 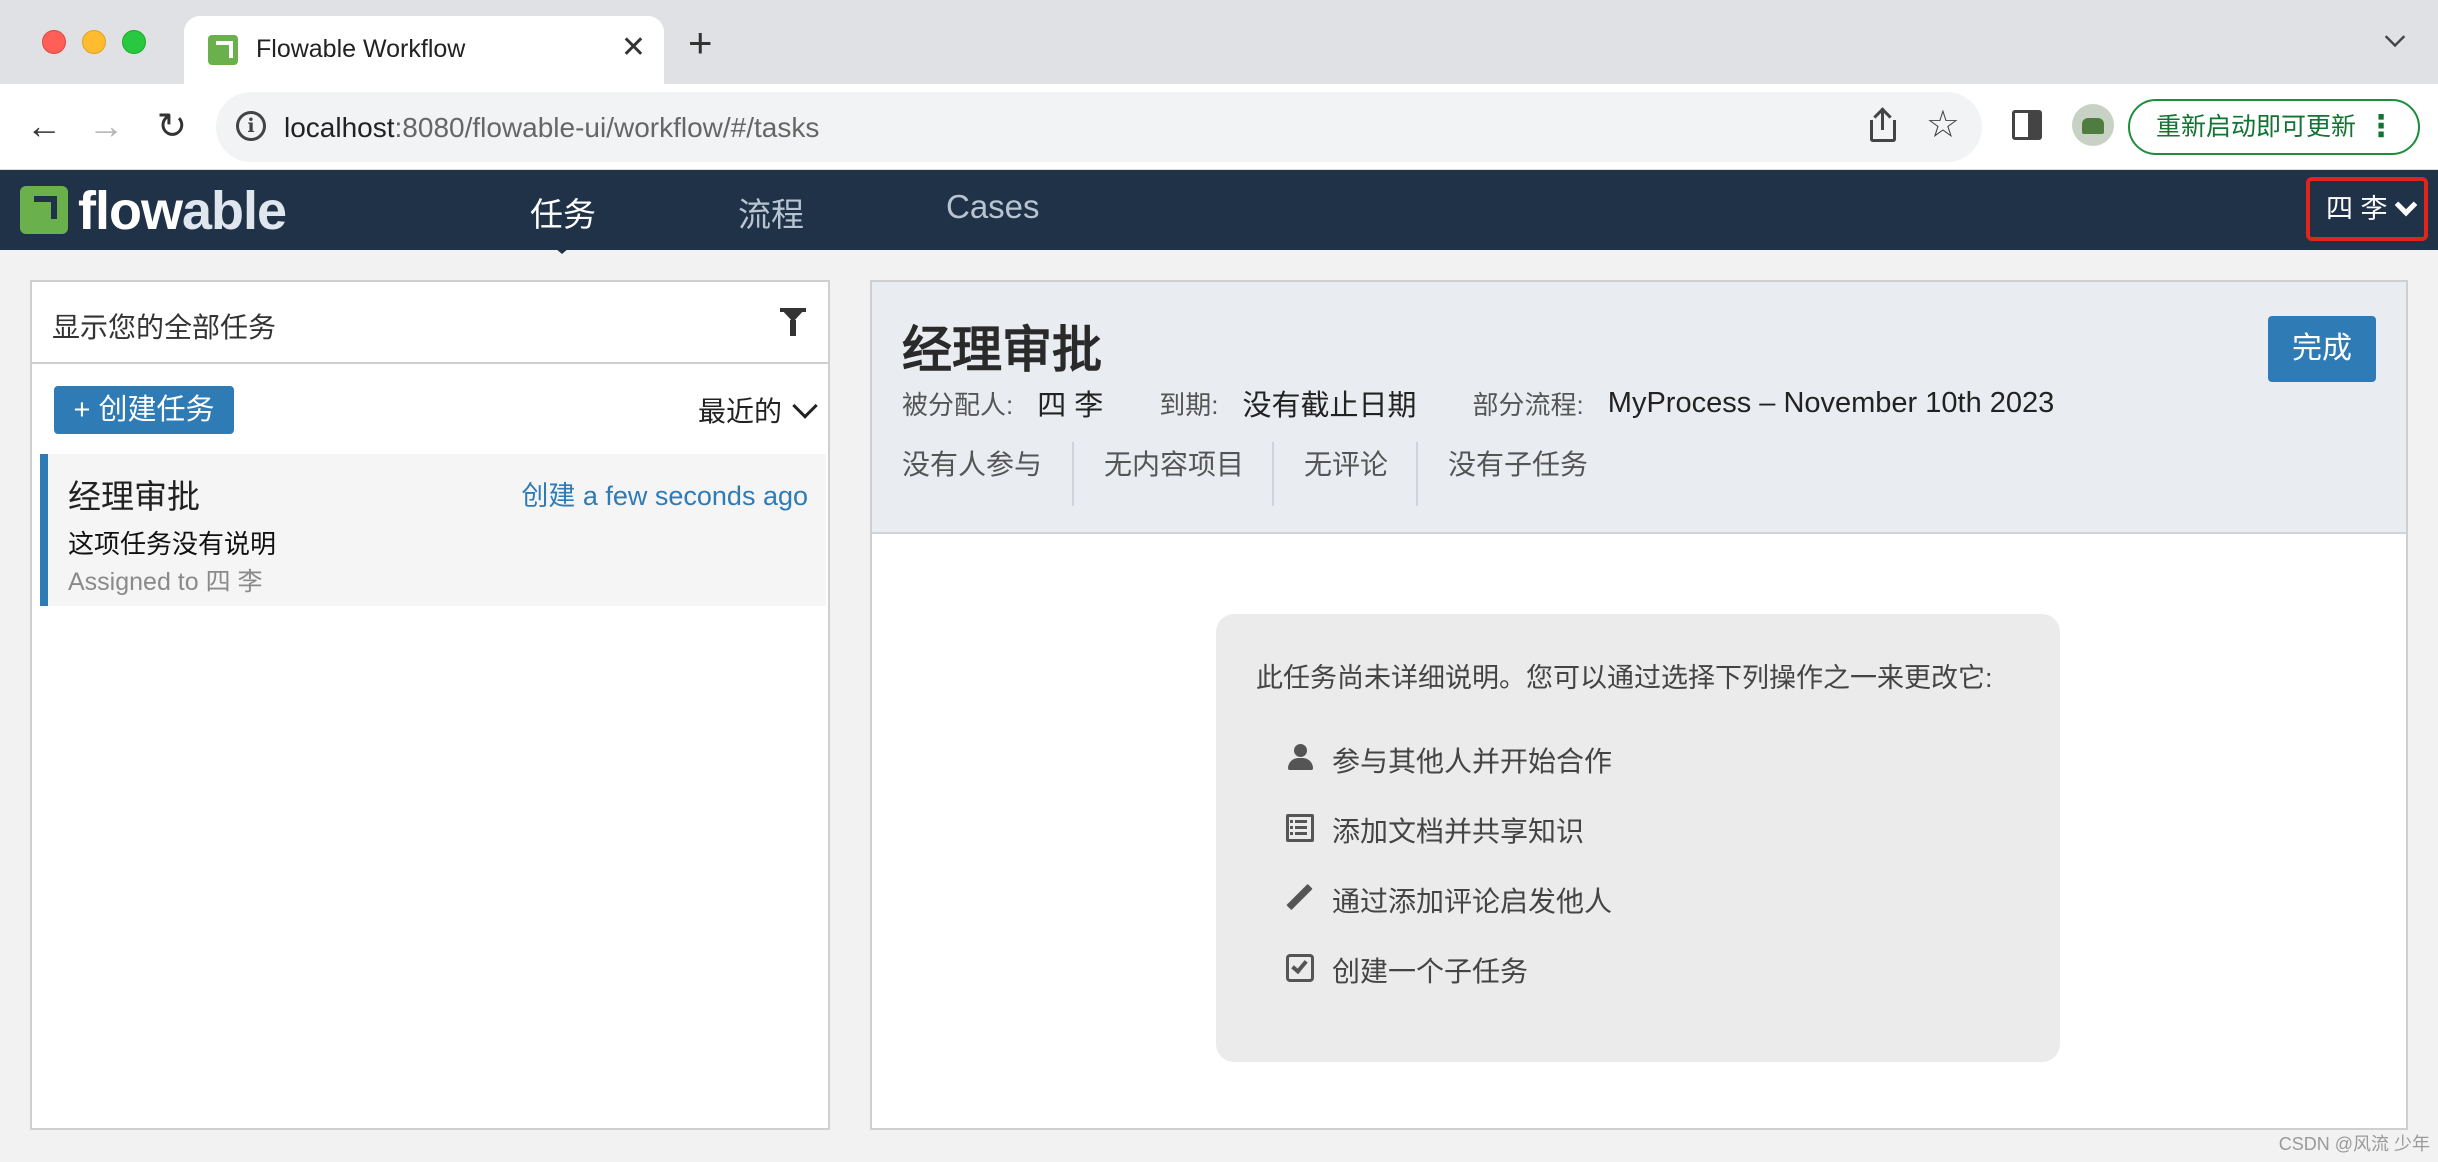 I want to click on window-close-button, so click(x=54, y=42).